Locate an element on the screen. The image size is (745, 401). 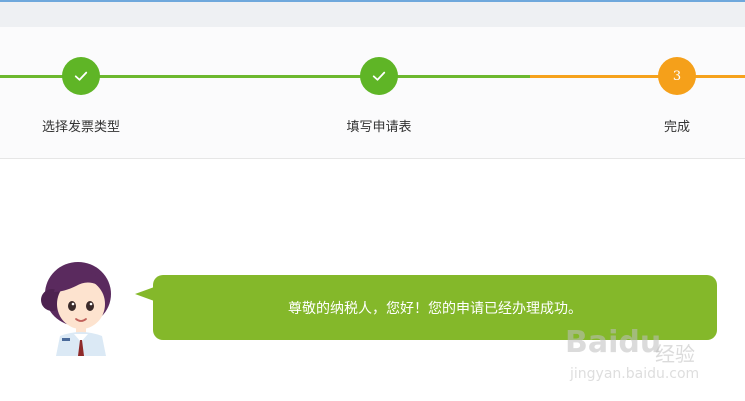
tax-officer-mascot-icon is located at coordinates (76, 309).